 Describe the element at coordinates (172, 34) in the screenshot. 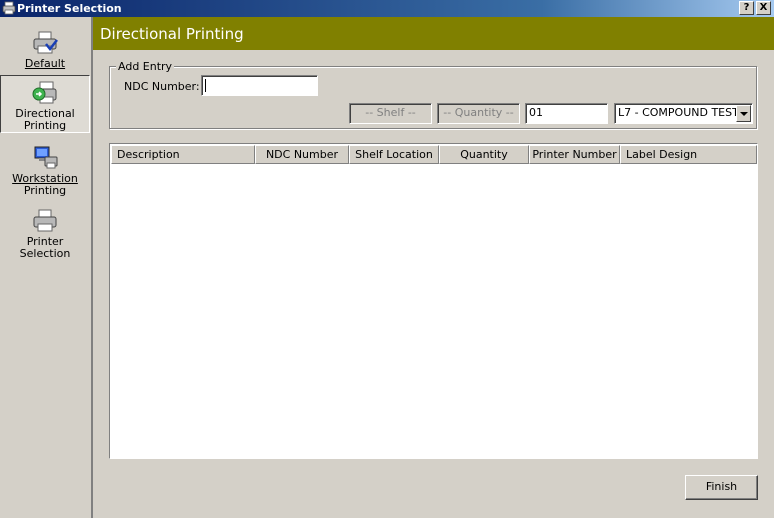

I see `page-title: Directional Printing` at that location.